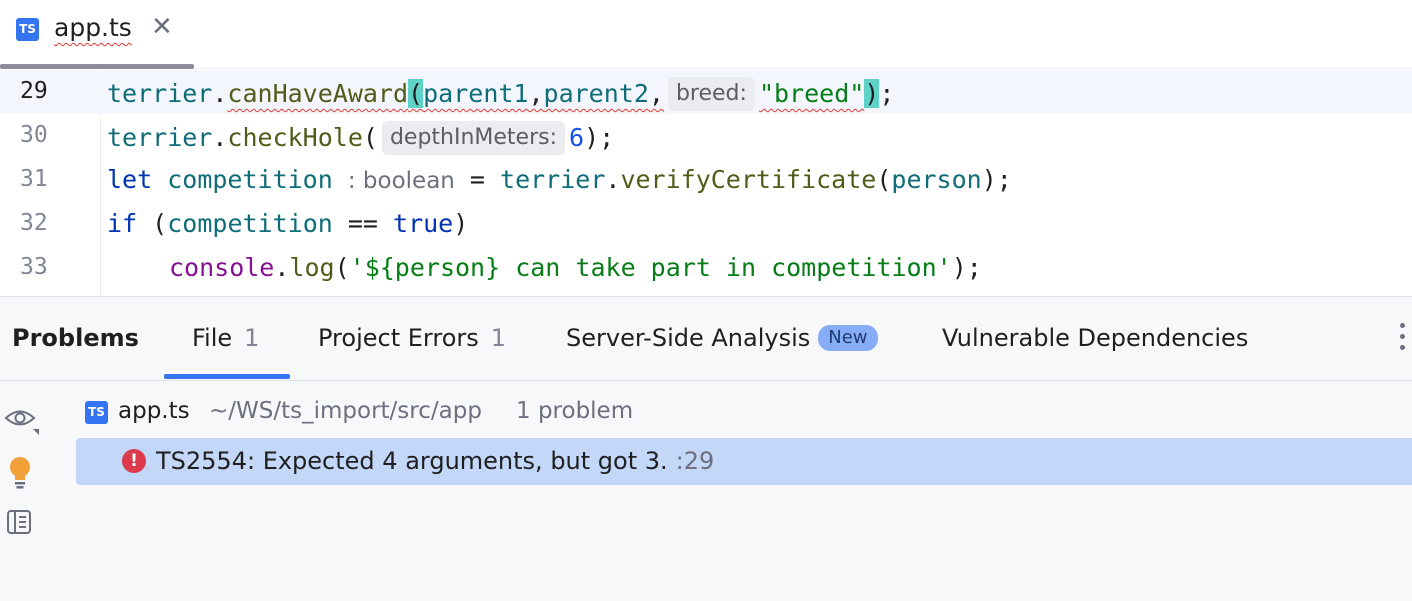  Describe the element at coordinates (695, 461) in the screenshot. I see `problem-line: :29` at that location.